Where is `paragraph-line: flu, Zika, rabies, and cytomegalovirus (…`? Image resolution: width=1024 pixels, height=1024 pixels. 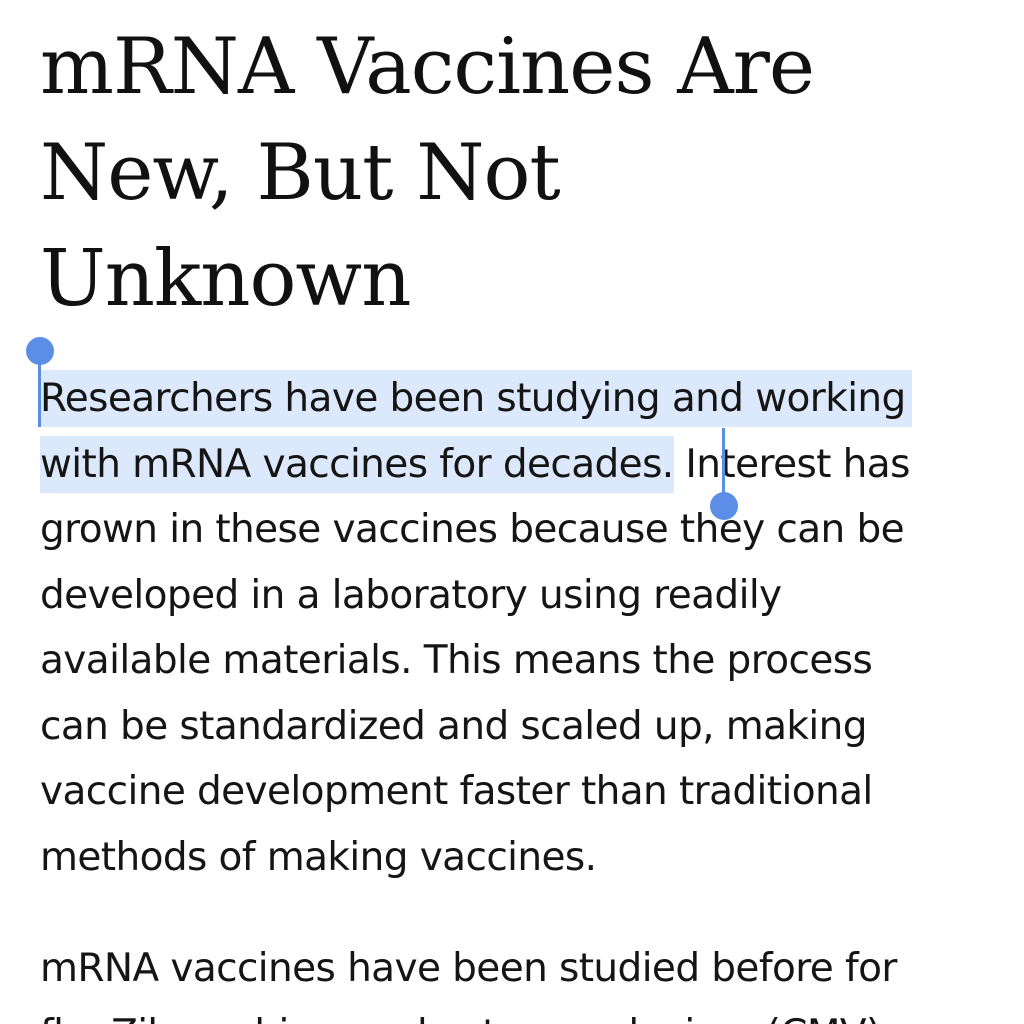
paragraph-line: flu, Zika, rabies, and cytomegalovirus (… is located at coordinates (515, 1013).